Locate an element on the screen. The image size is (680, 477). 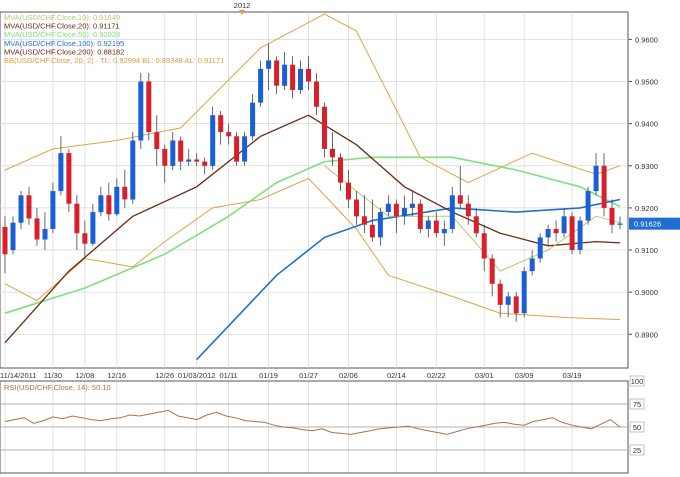
last-price-label: 0.91626 is located at coordinates (647, 224).